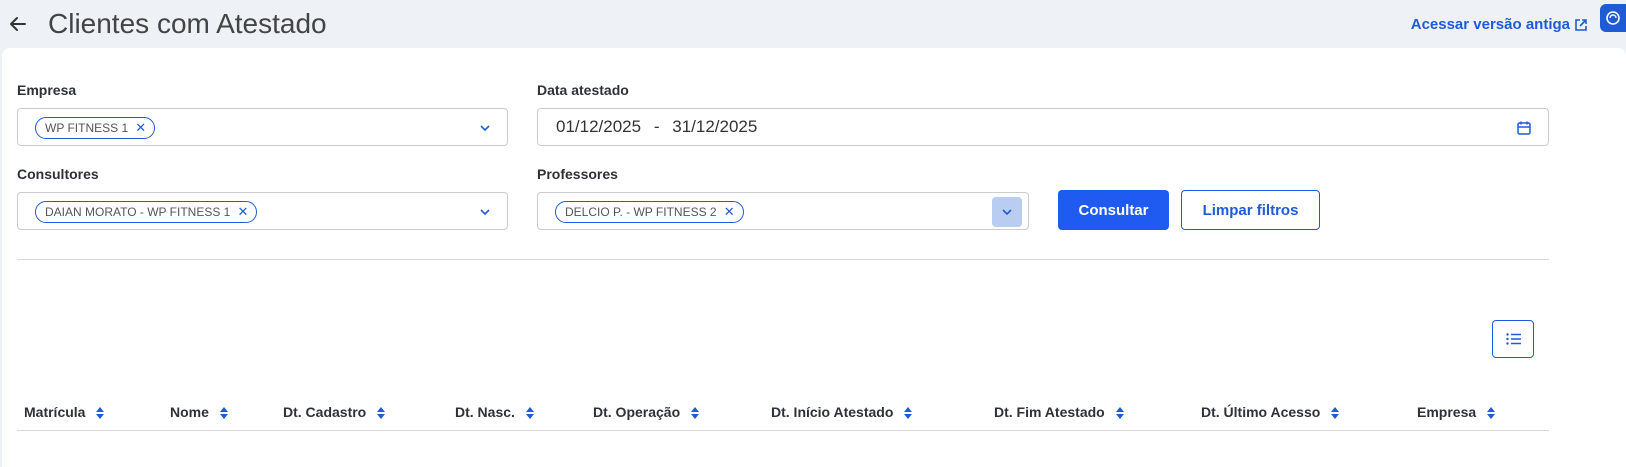 The height and width of the screenshot is (467, 1626). I want to click on date-start: 01/12/2025, so click(599, 126).